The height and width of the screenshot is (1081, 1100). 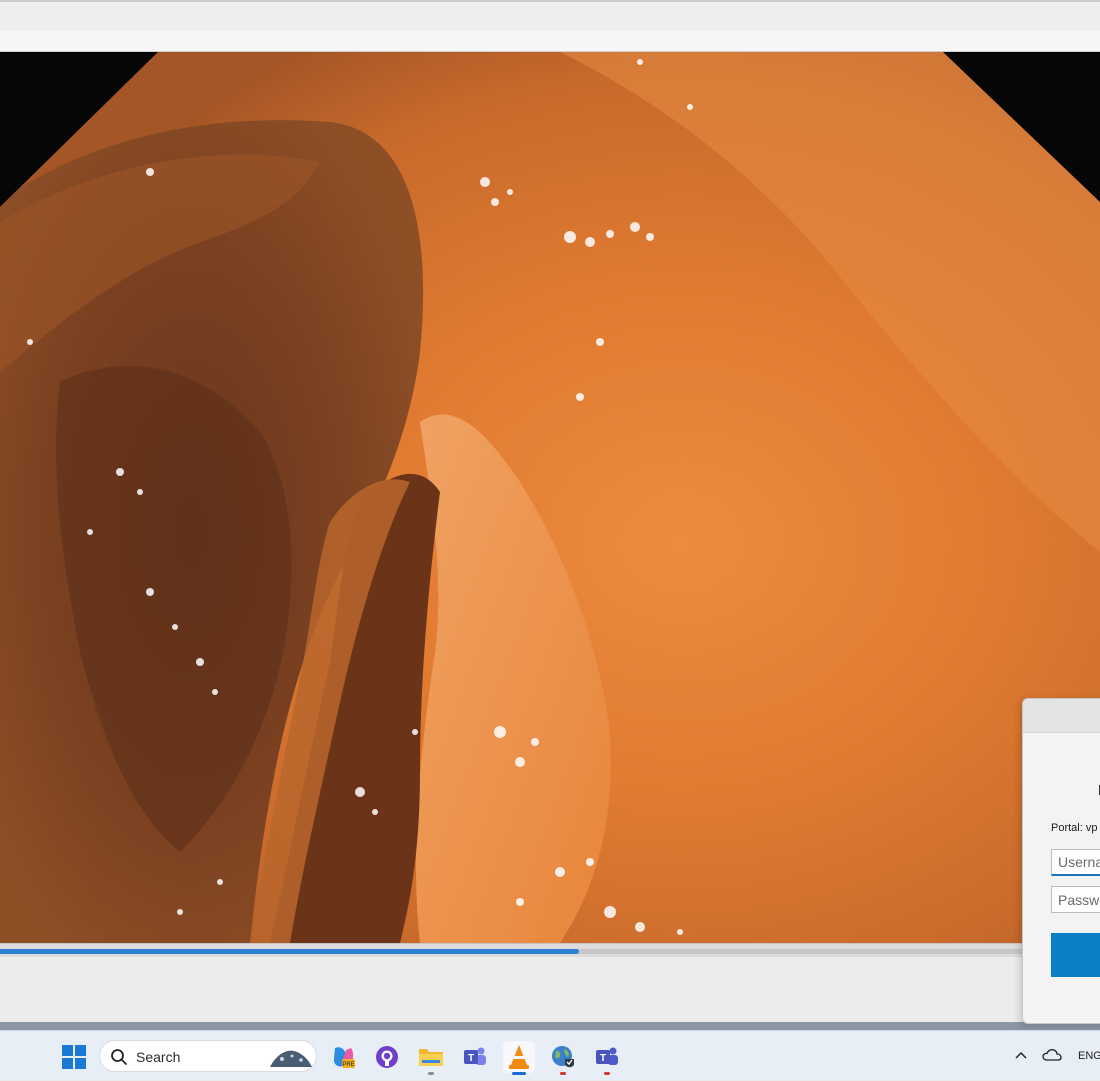 I want to click on copilot-icon: PRE, so click(x=344, y=1057).